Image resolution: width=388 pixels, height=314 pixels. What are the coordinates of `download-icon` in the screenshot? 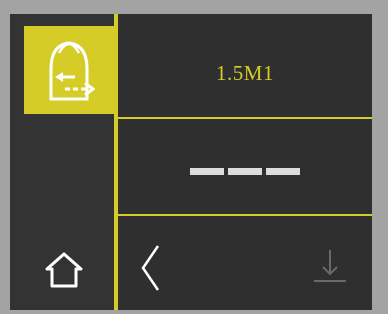 It's located at (330, 266).